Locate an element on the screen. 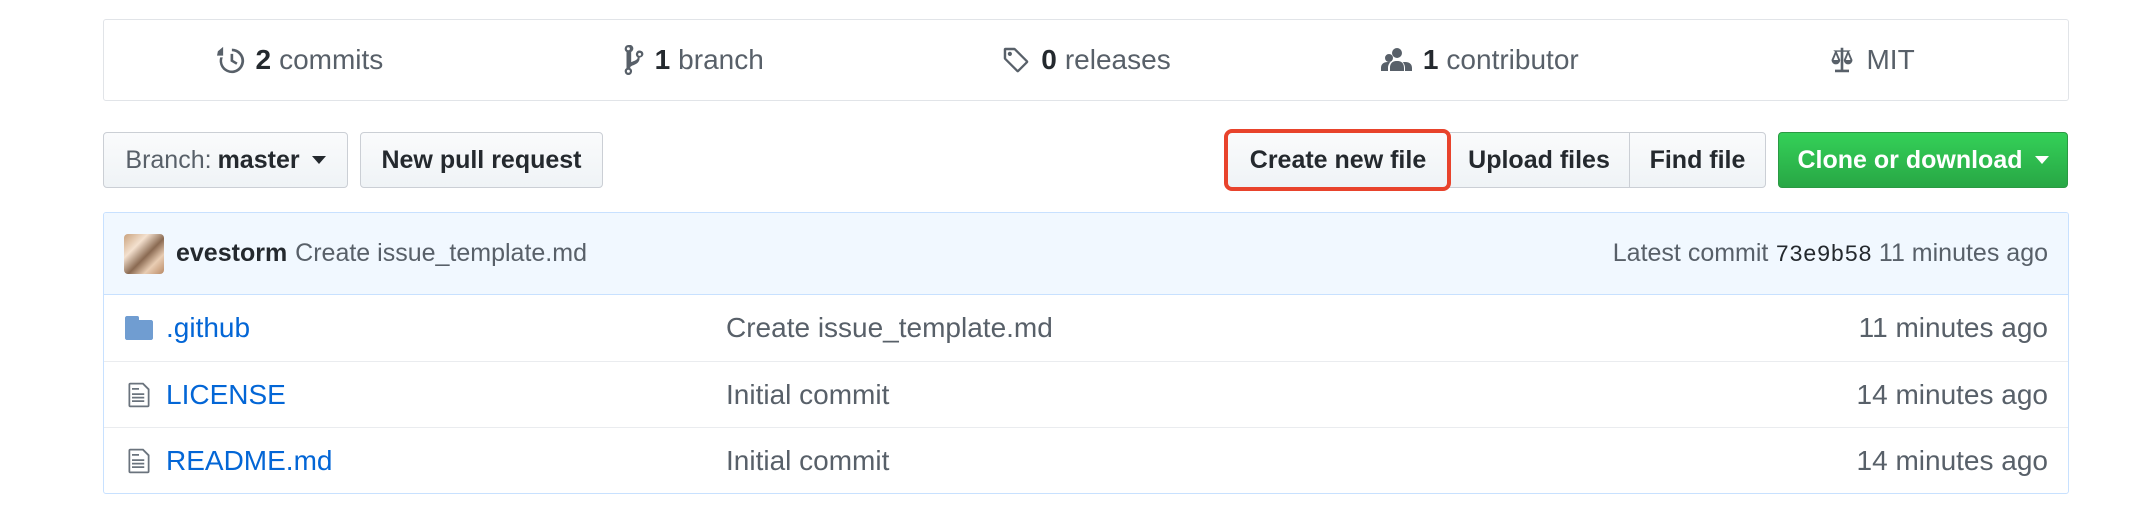  releases-label: releases is located at coordinates (1117, 59).